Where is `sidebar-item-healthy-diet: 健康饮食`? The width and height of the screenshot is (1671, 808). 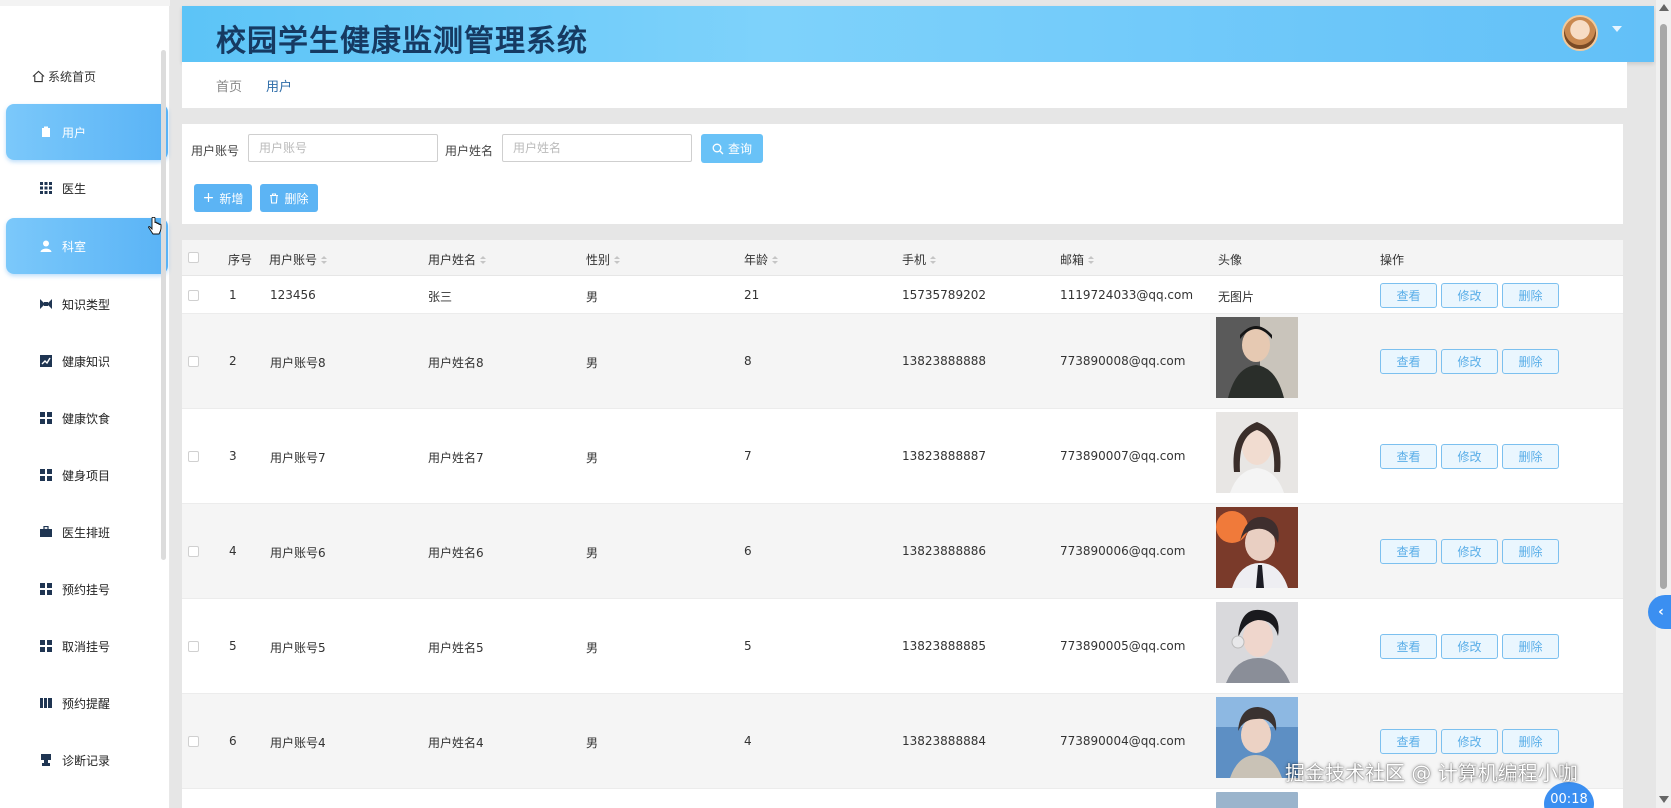
sidebar-item-healthy-diet: 健康饮食 is located at coordinates (87, 418).